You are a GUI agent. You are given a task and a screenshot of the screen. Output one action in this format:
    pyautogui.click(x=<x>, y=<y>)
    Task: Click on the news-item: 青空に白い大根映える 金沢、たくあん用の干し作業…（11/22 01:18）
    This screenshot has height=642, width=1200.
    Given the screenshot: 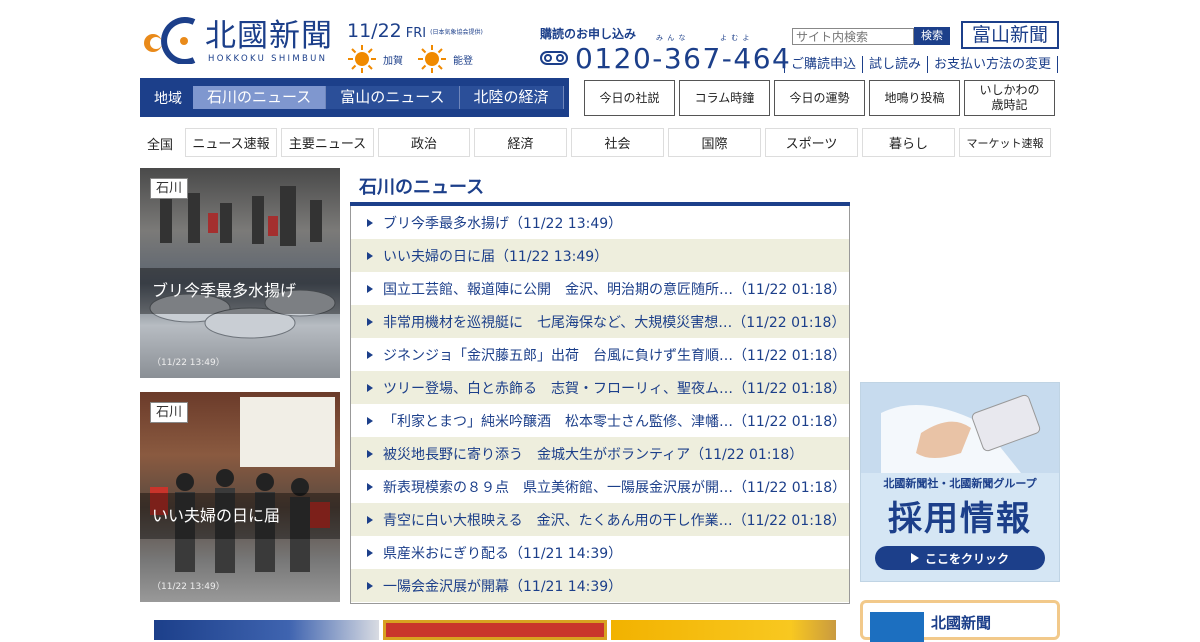 What is the action you would take?
    pyautogui.click(x=600, y=519)
    